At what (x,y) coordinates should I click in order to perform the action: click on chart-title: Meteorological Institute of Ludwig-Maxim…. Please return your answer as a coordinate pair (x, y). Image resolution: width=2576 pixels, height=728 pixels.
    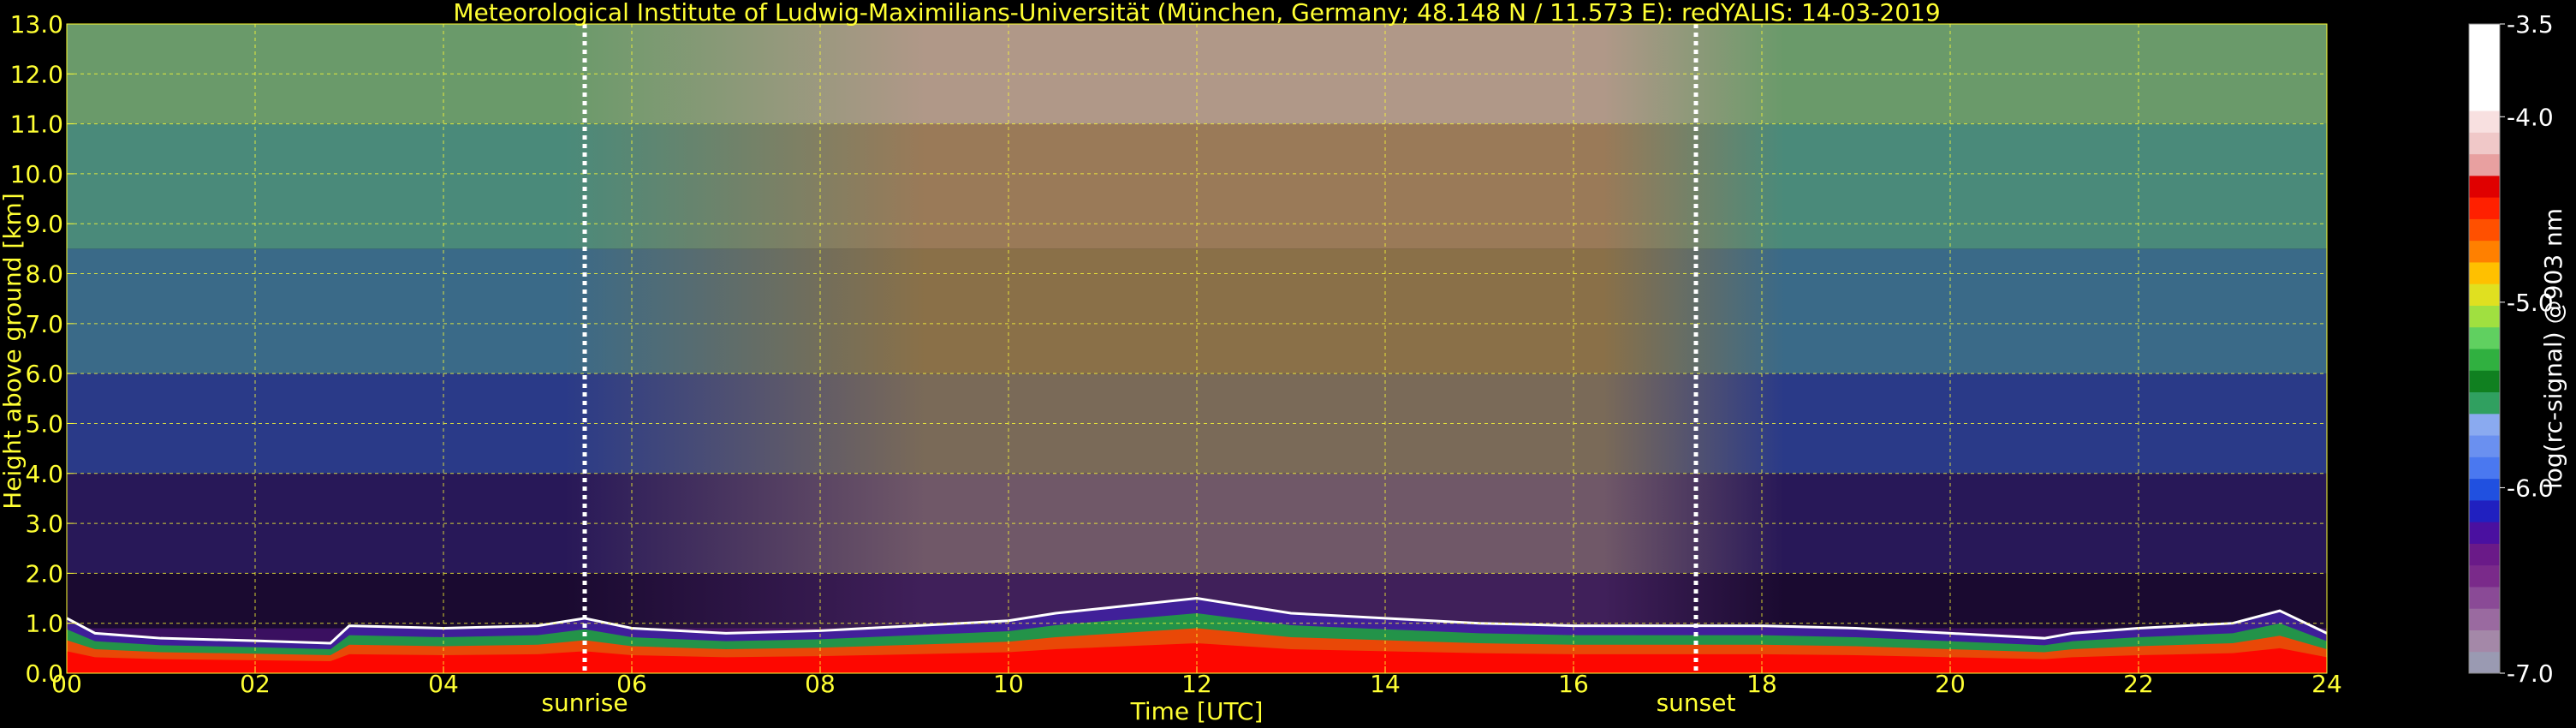
    Looking at the image, I should click on (1197, 13).